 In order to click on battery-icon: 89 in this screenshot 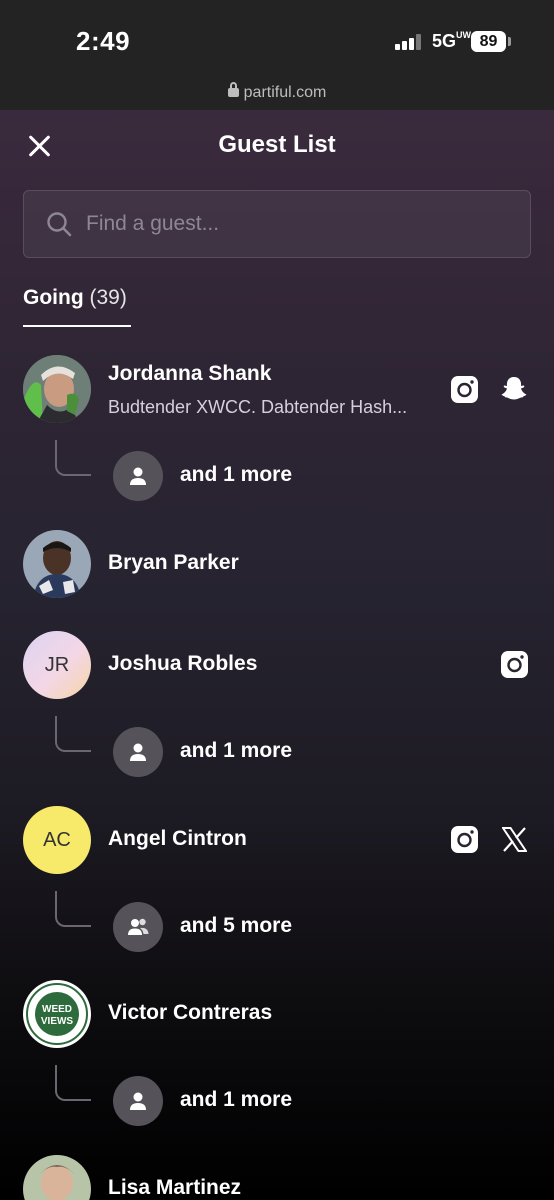, I will do `click(488, 41)`.